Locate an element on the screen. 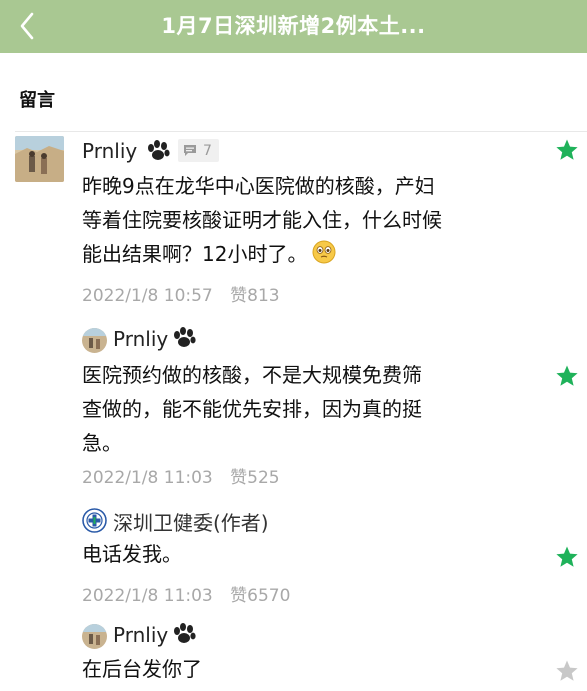 Image resolution: width=587 pixels, height=691 pixels. reply-meta: 2022/1/8 11:03 赞525 is located at coordinates (181, 475).